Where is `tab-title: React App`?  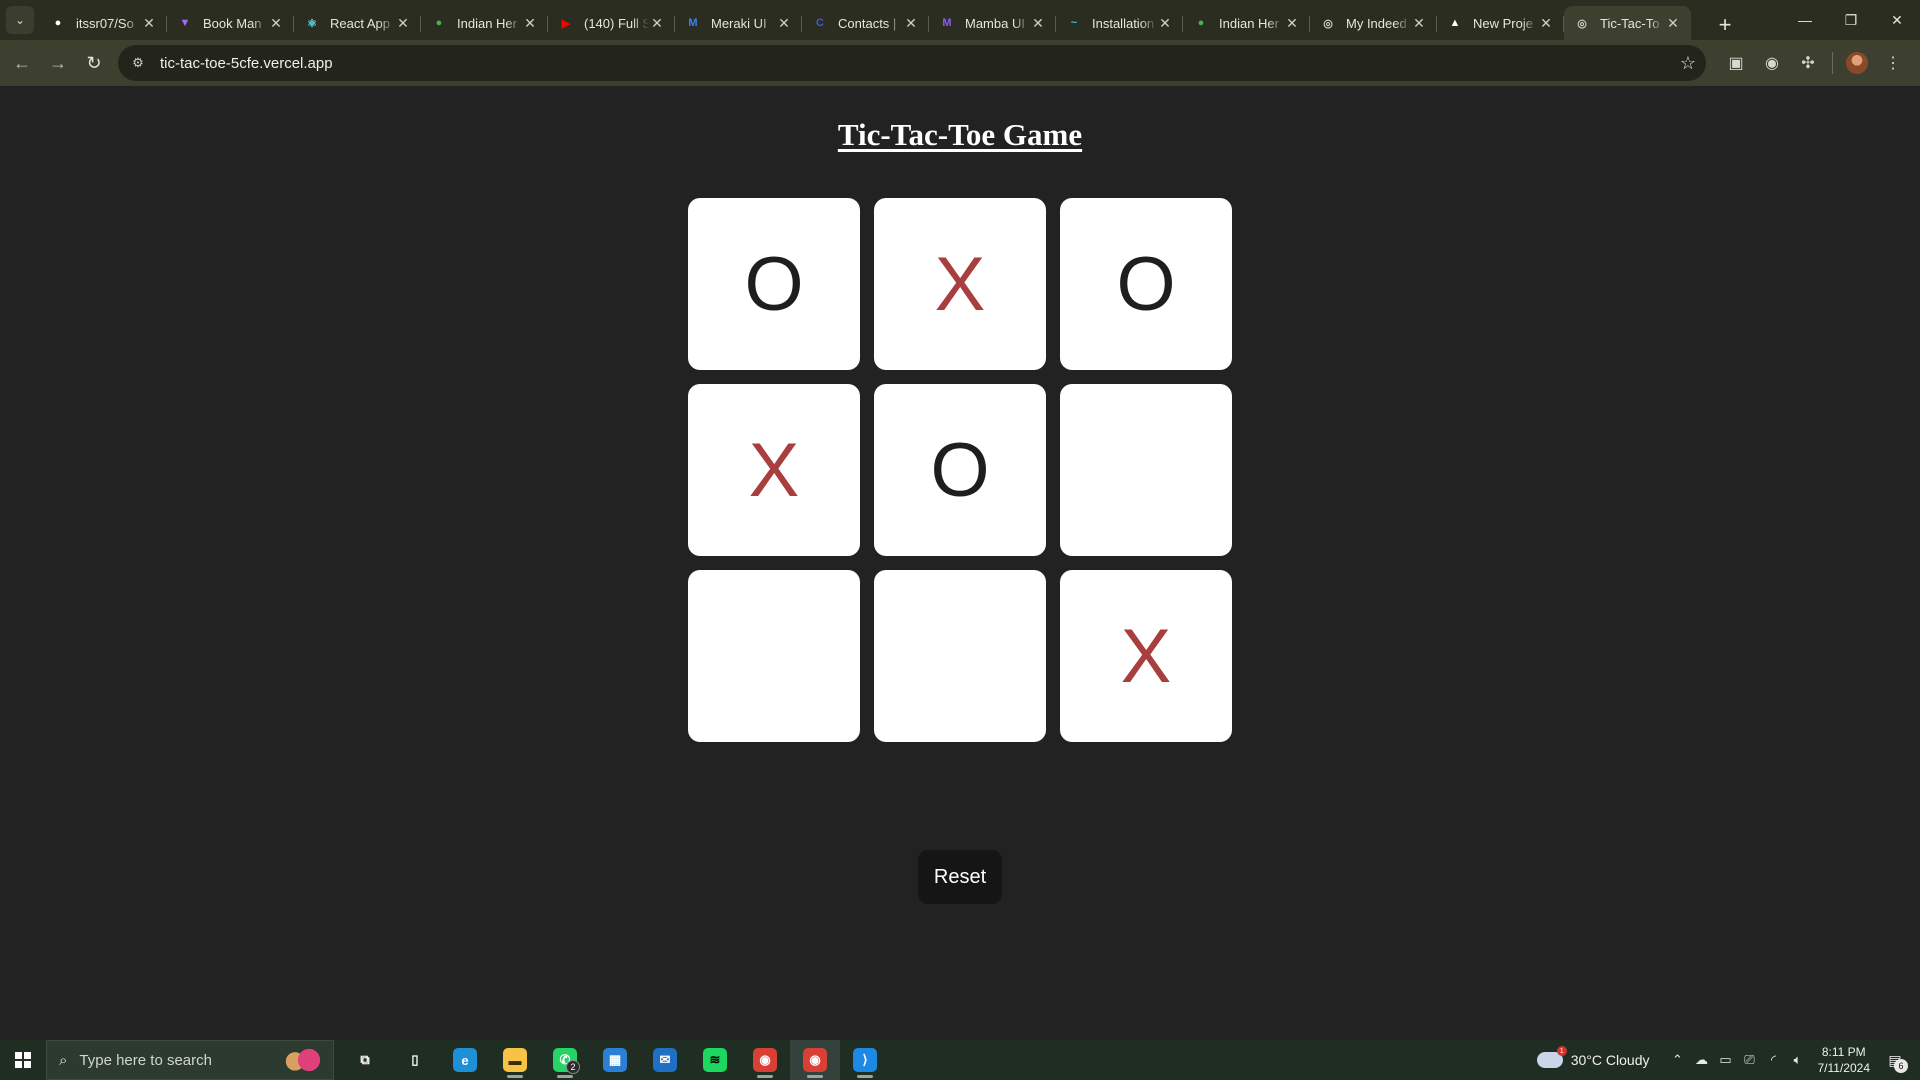 tab-title: React App is located at coordinates (360, 23).